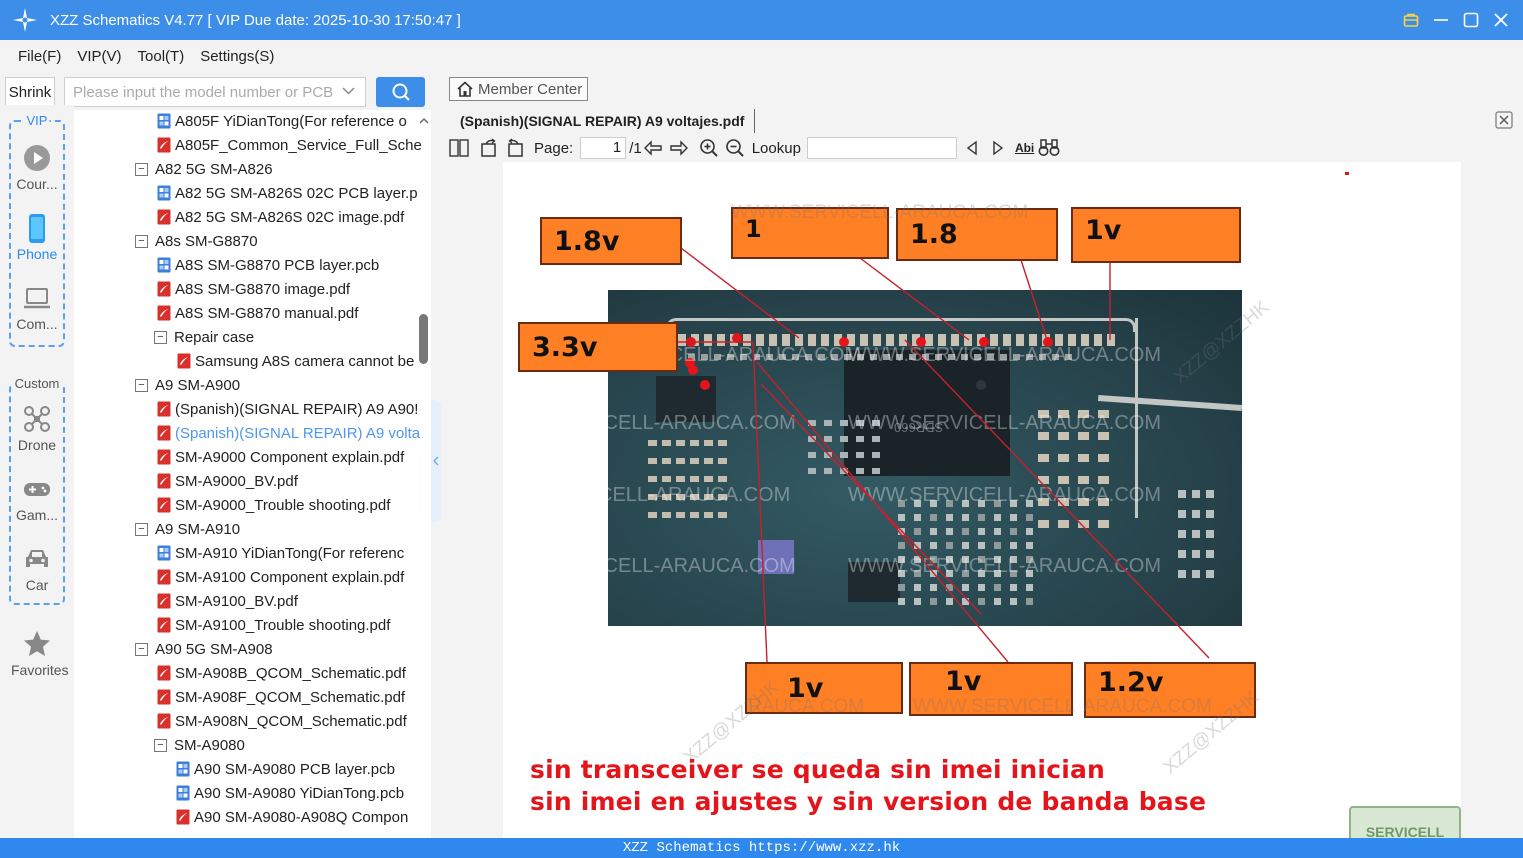  I want to click on tree-file-row: SM-A9000 Component explain.pdf, so click(294, 457).